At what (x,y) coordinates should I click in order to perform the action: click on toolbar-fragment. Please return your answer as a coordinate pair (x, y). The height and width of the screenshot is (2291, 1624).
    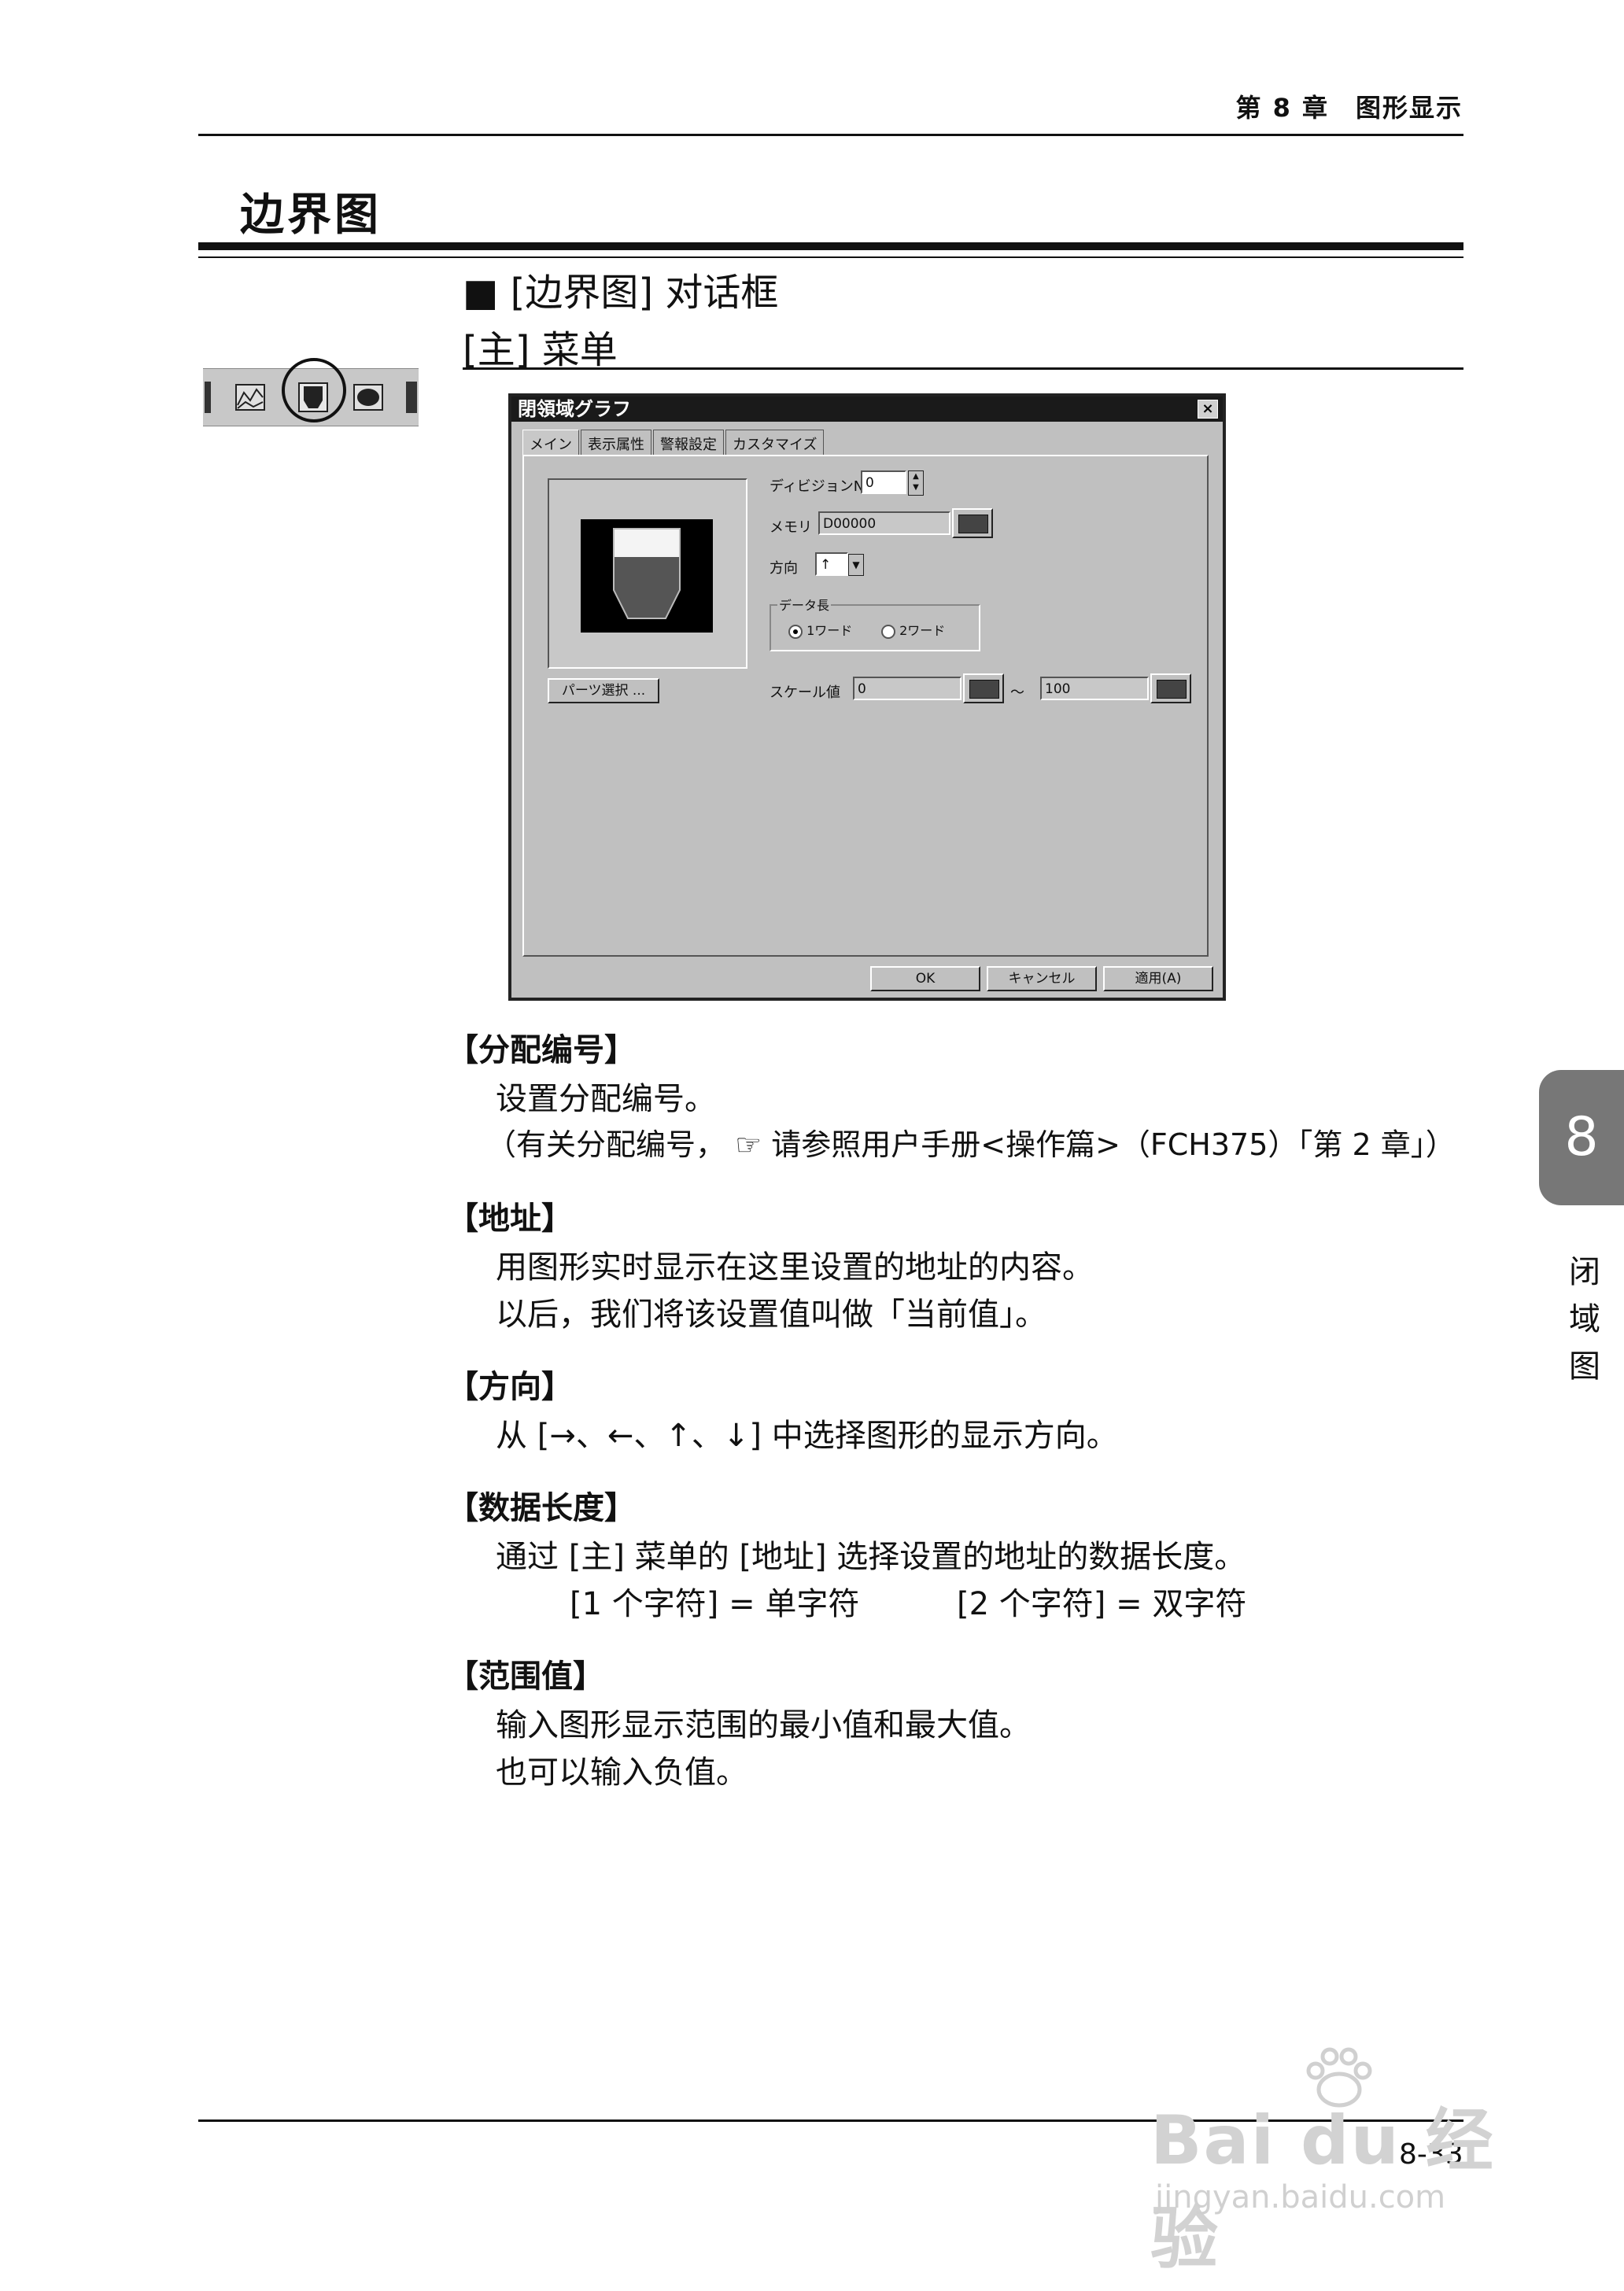
    Looking at the image, I should click on (311, 392).